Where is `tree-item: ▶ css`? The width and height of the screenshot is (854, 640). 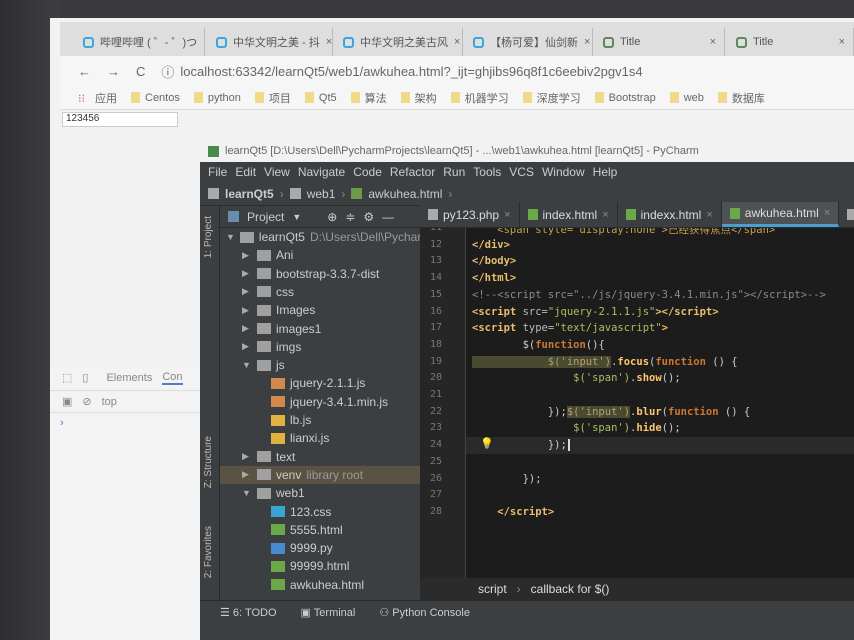
tree-item: ▶ css is located at coordinates (320, 292).